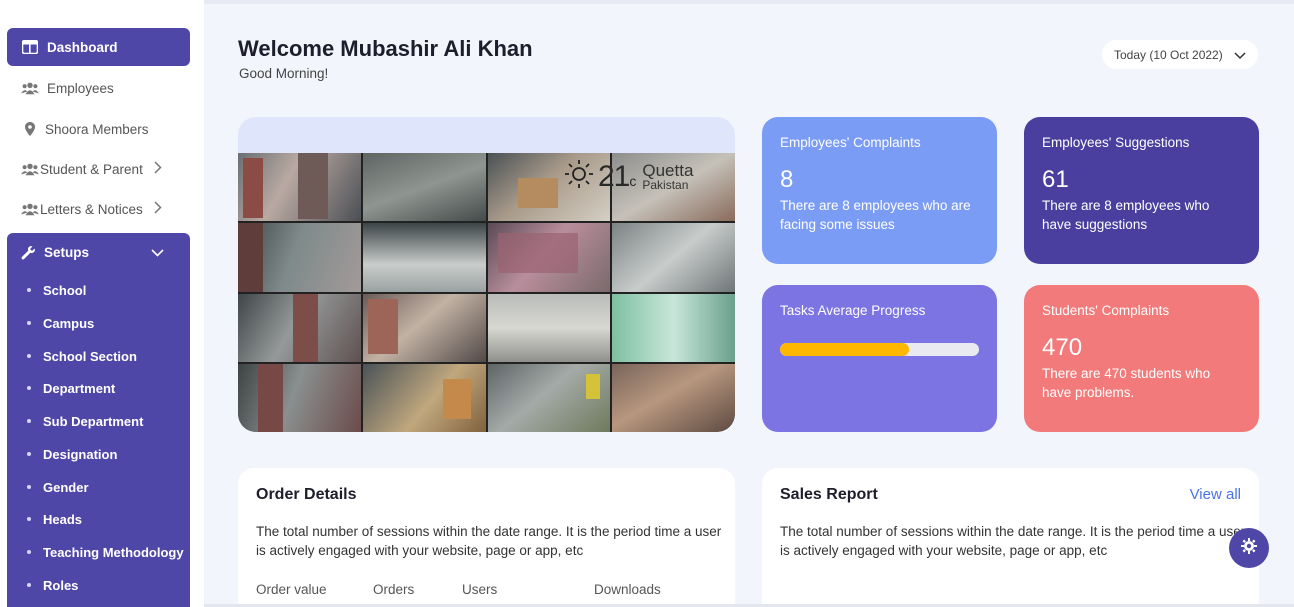  What do you see at coordinates (480, 589) in the screenshot?
I see `column-header-users: Users` at bounding box center [480, 589].